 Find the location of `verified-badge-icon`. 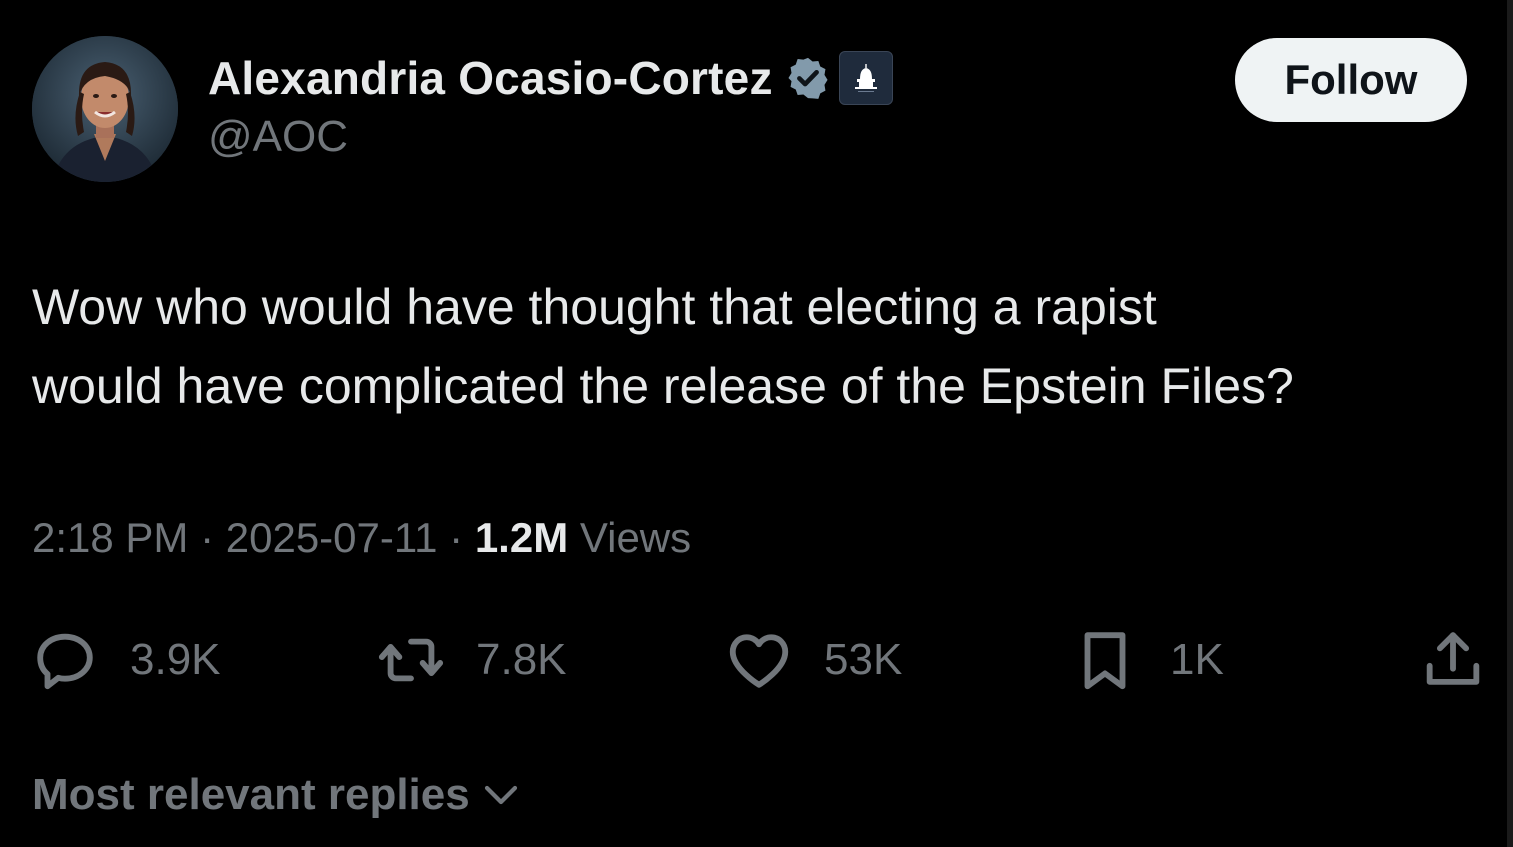

verified-badge-icon is located at coordinates (808, 78).